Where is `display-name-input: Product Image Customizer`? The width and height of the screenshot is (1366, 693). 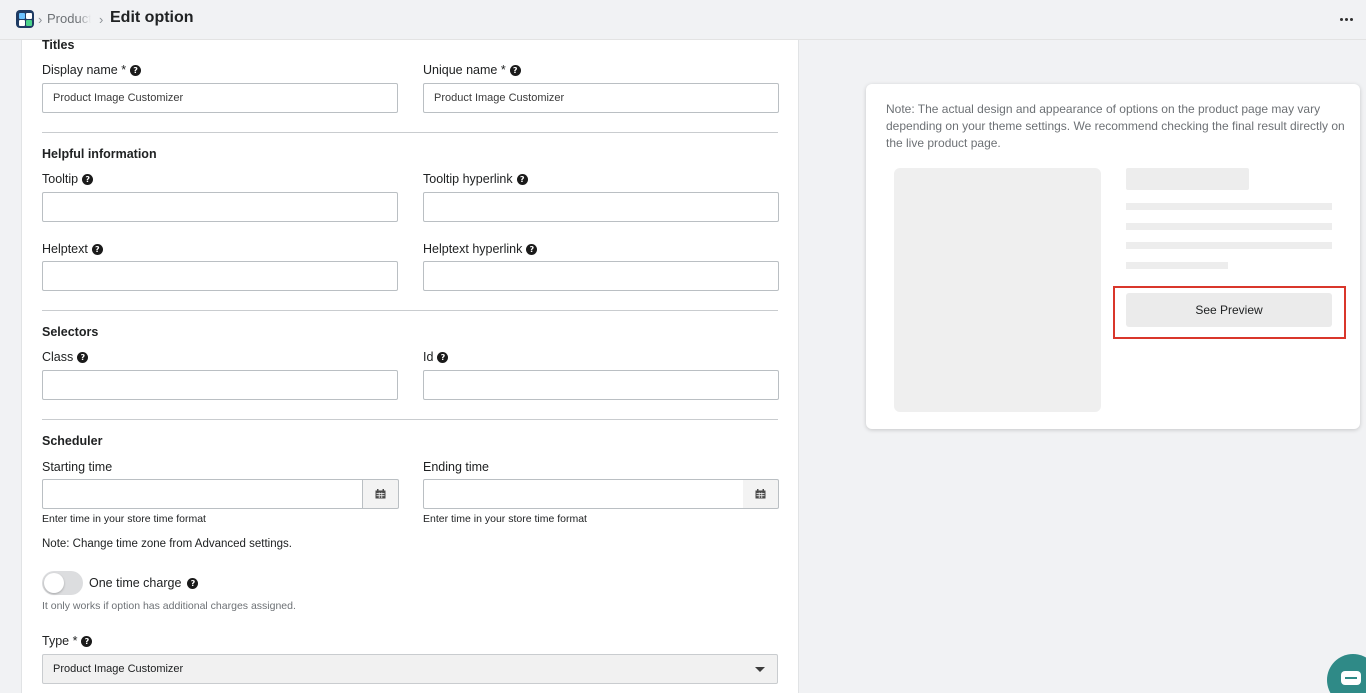 display-name-input: Product Image Customizer is located at coordinates (220, 98).